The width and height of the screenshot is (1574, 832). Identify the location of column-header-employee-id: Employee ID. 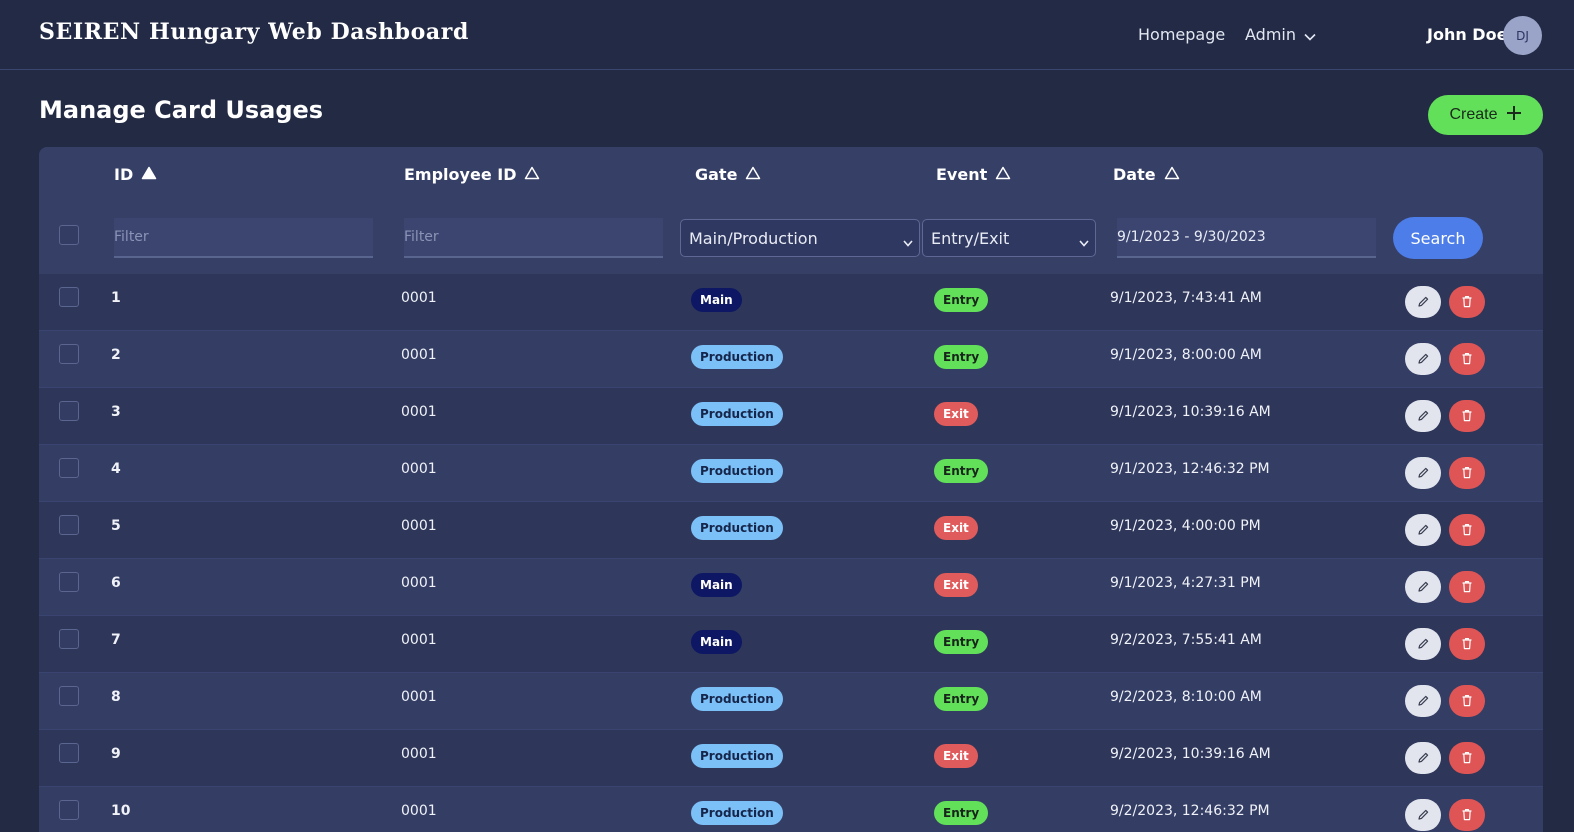
(472, 174).